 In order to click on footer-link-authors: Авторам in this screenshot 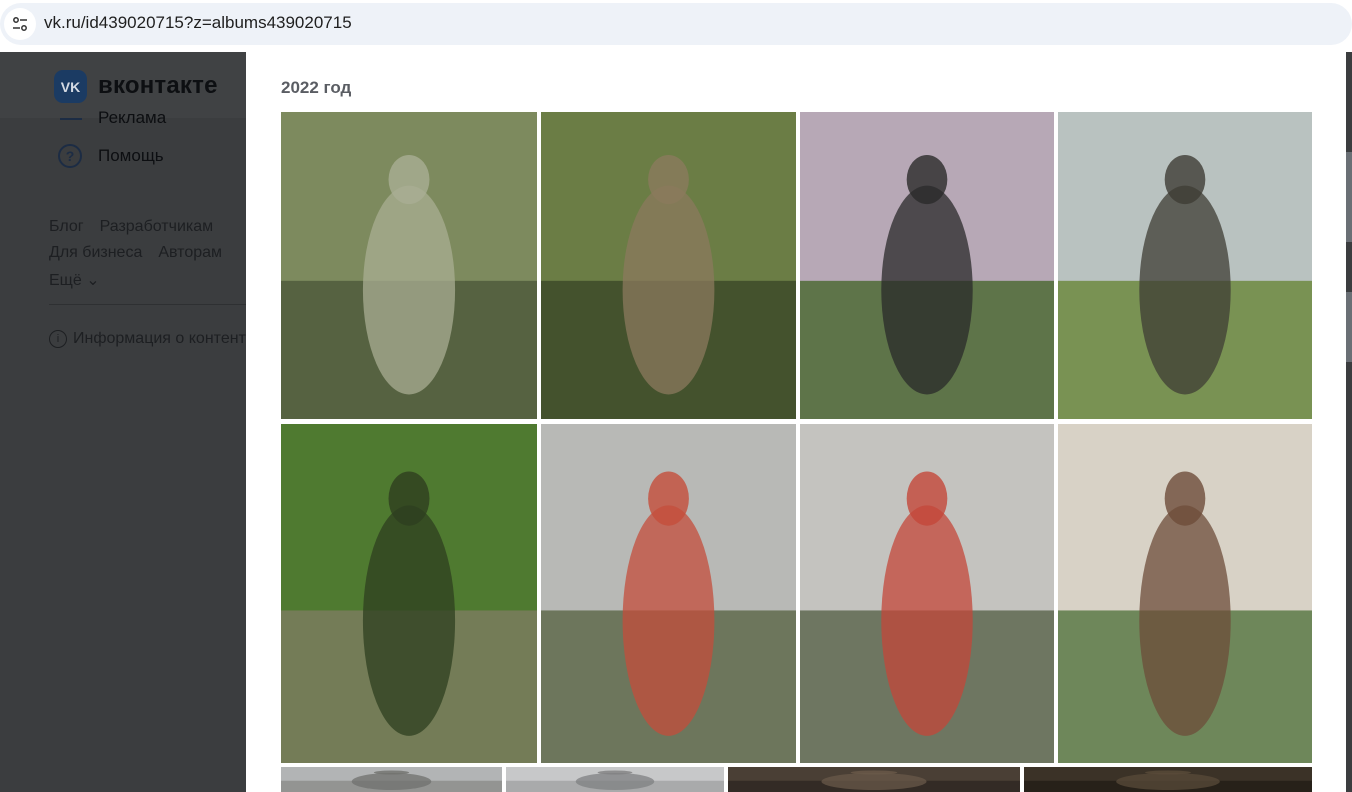, I will do `click(190, 253)`.